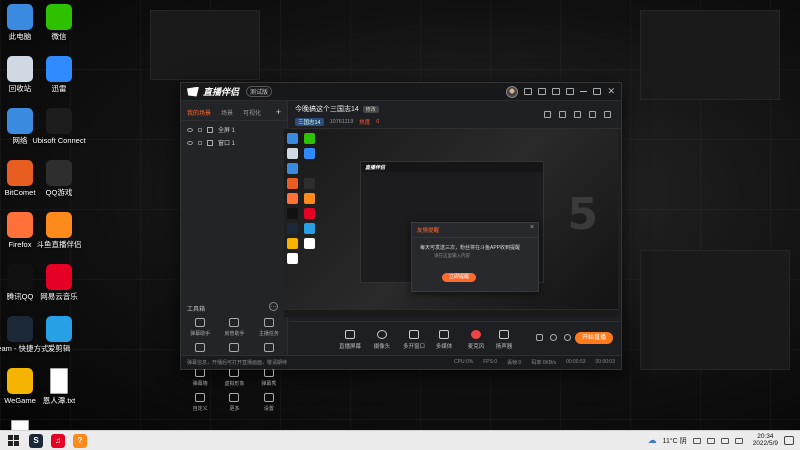 Image resolution: width=800 pixels, height=450 pixels. What do you see at coordinates (584, 91) in the screenshot?
I see `minimize-icon` at bounding box center [584, 91].